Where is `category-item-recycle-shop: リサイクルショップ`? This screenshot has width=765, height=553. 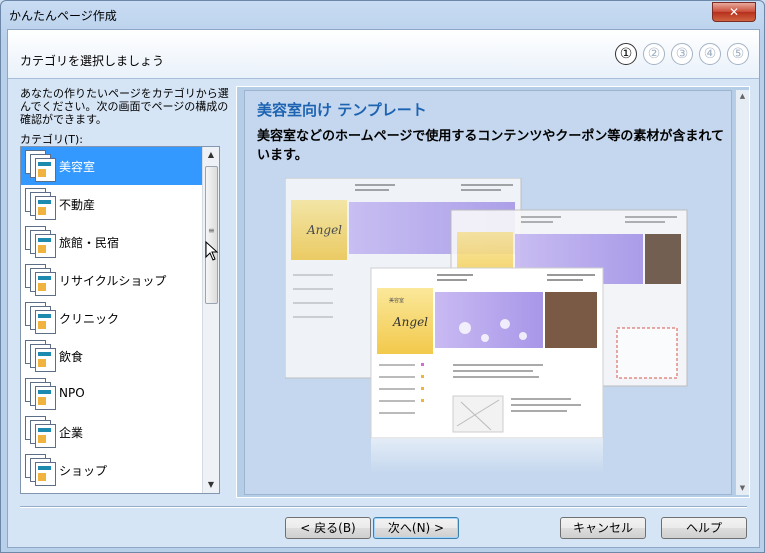 category-item-recycle-shop: リサイクルショップ is located at coordinates (111, 280).